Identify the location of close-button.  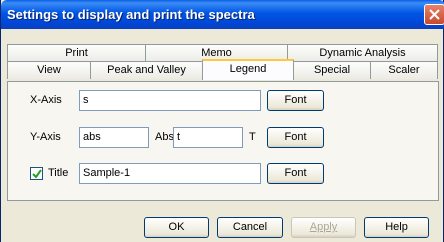
(434, 14).